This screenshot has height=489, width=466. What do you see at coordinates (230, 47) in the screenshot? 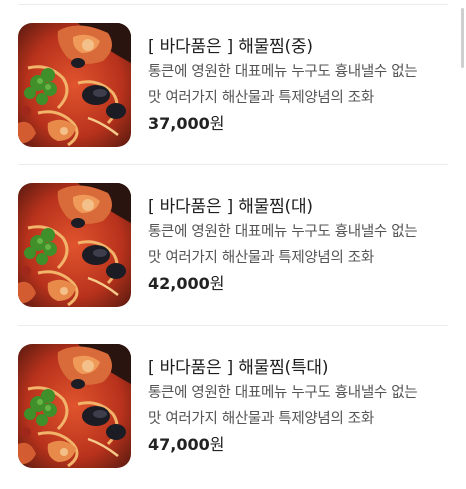
I see `menu-item-title: [ 바다품은 ] 해물찜(중)` at bounding box center [230, 47].